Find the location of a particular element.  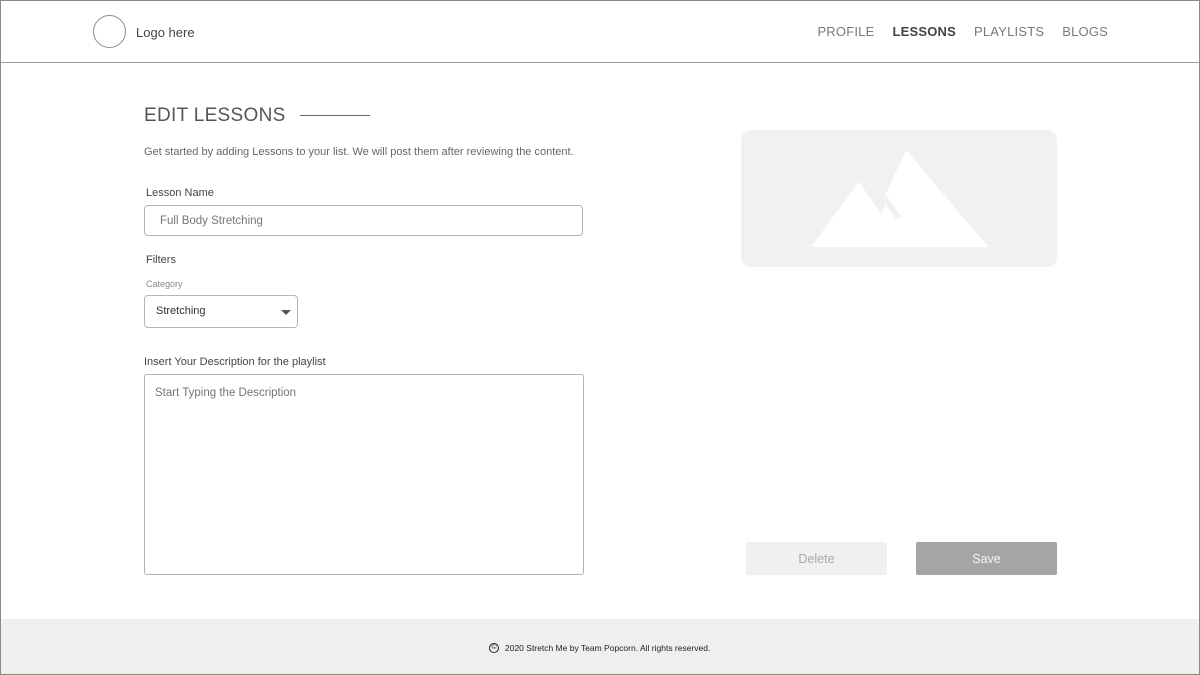

logo-icon is located at coordinates (109, 31).